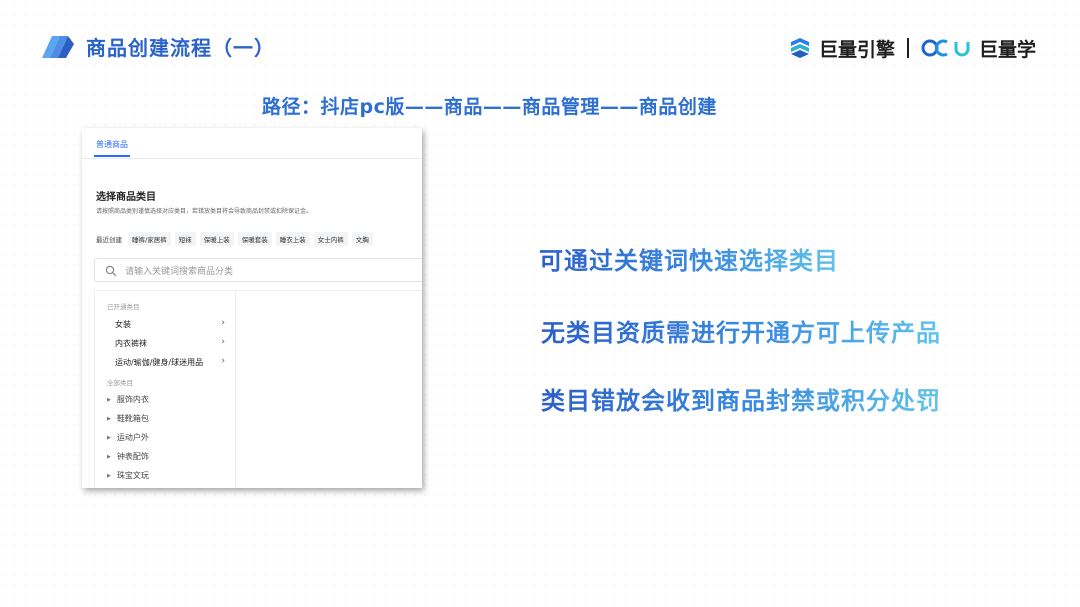 The image size is (1080, 607). What do you see at coordinates (133, 437) in the screenshot?
I see `category-label: 运动户外` at bounding box center [133, 437].